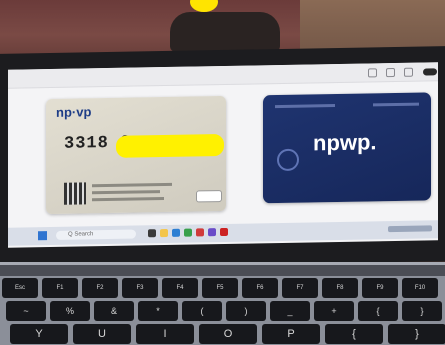  What do you see at coordinates (291, 334) in the screenshot?
I see `keyboard-key: P` at bounding box center [291, 334].